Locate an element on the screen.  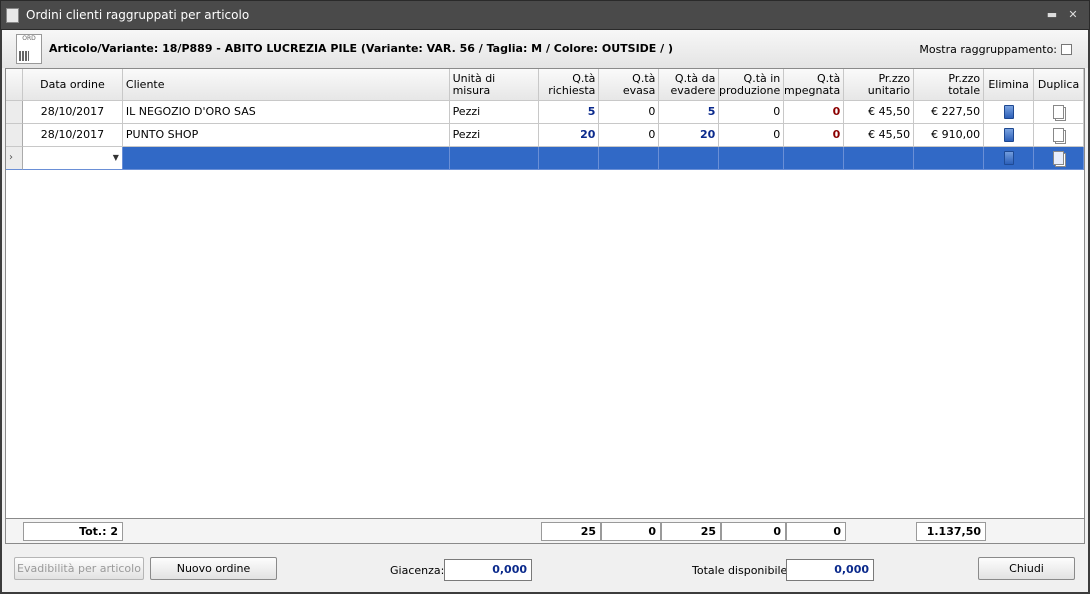
cell-cliente: IL NEGOZIO D'ORO SAS is located at coordinates (286, 112).